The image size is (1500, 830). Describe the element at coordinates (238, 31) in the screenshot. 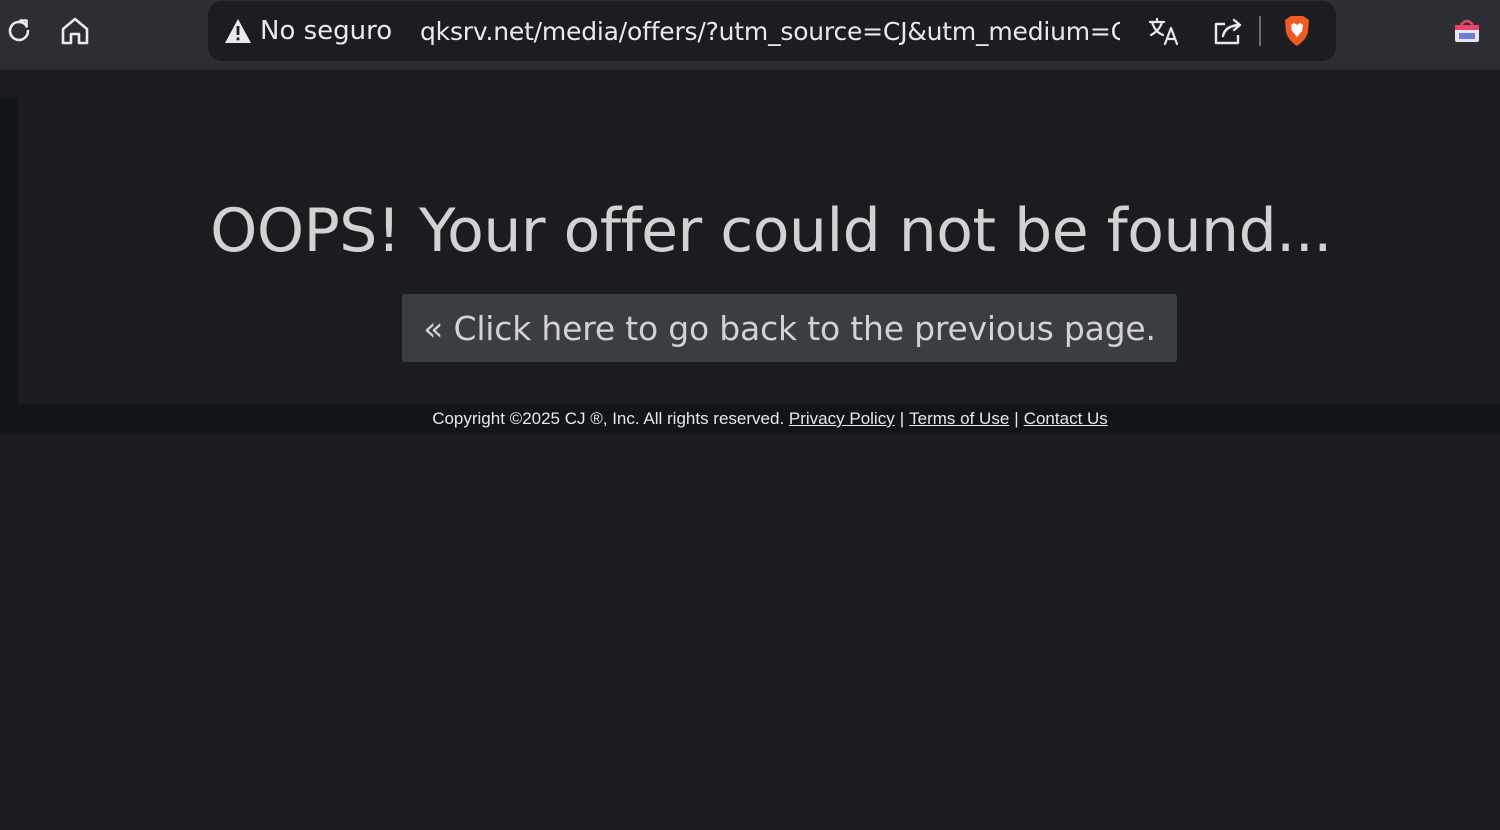

I see `warning-icon` at that location.